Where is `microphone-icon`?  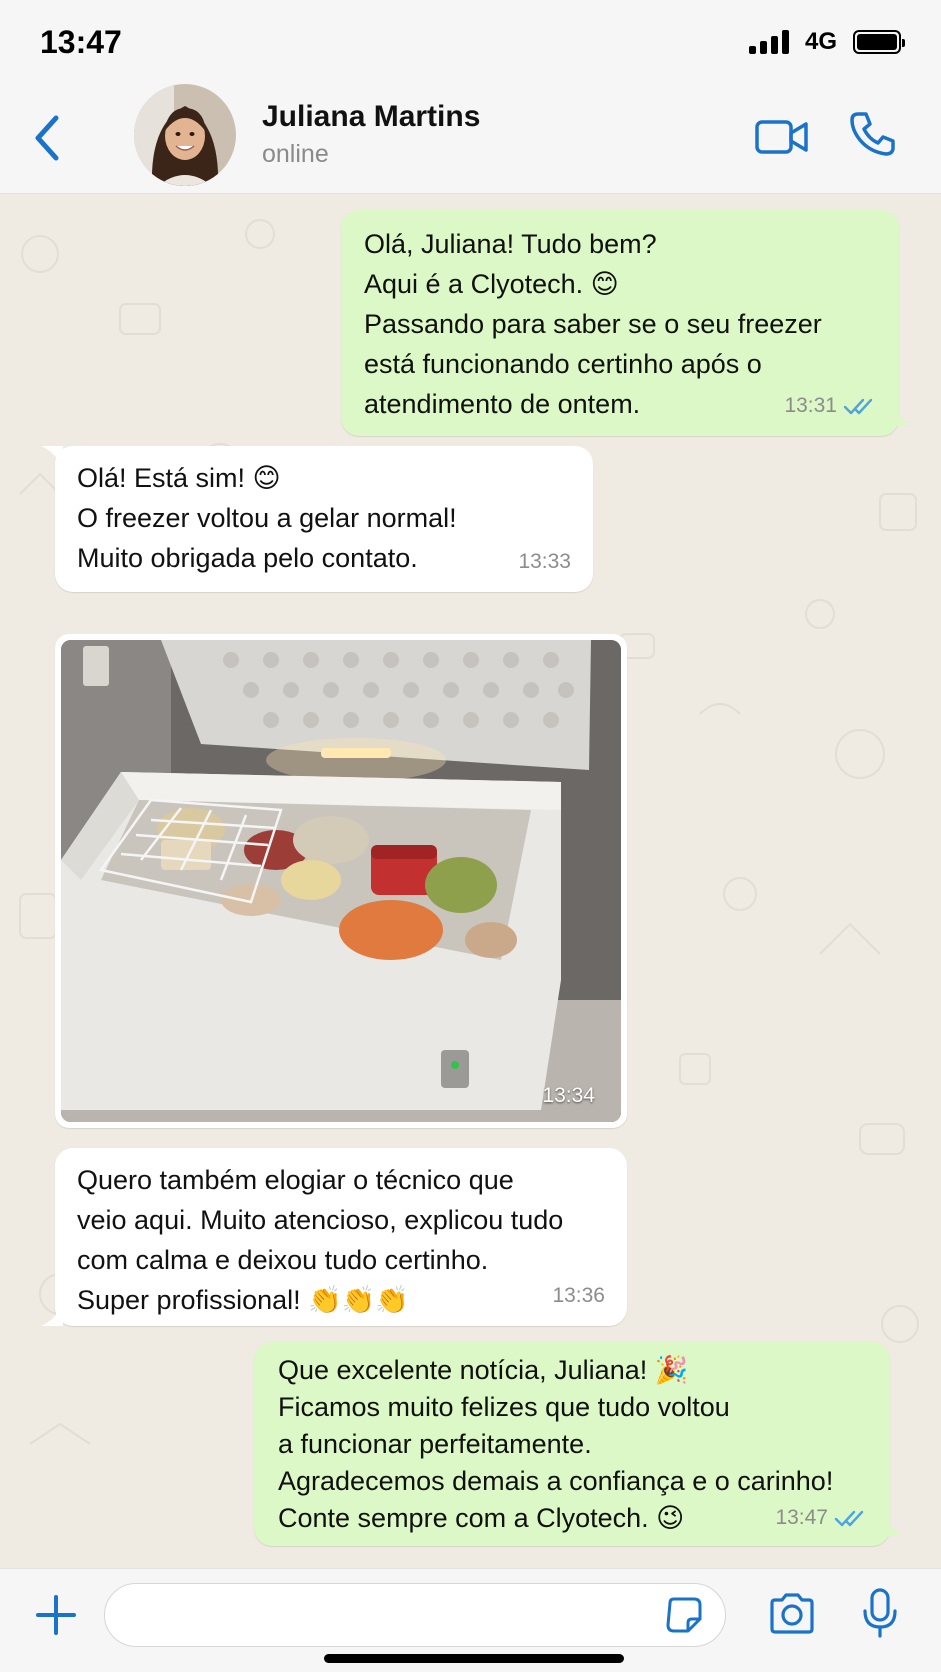
microphone-icon is located at coordinates (880, 1613).